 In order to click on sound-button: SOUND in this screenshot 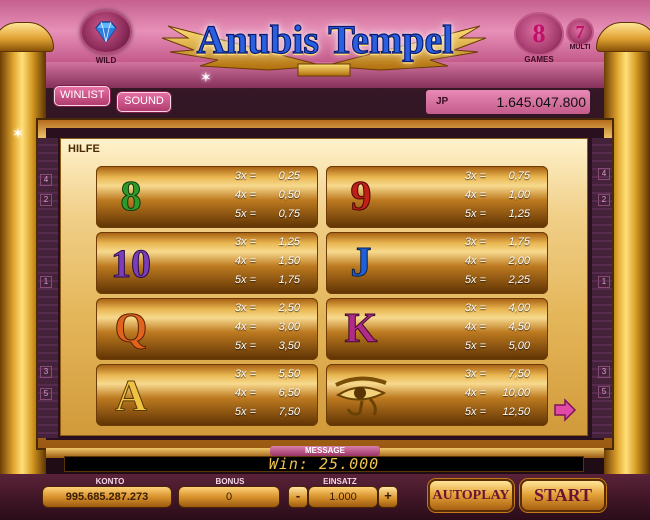, I will do `click(144, 102)`.